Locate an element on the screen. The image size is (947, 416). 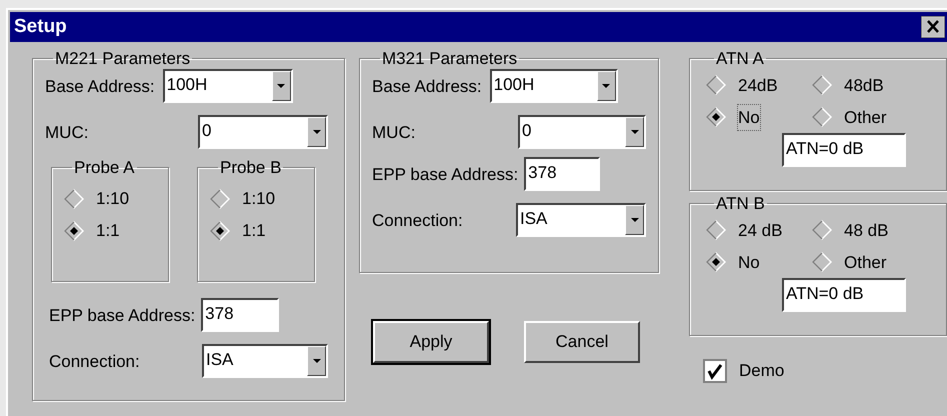
radio-label: 24dB is located at coordinates (758, 85).